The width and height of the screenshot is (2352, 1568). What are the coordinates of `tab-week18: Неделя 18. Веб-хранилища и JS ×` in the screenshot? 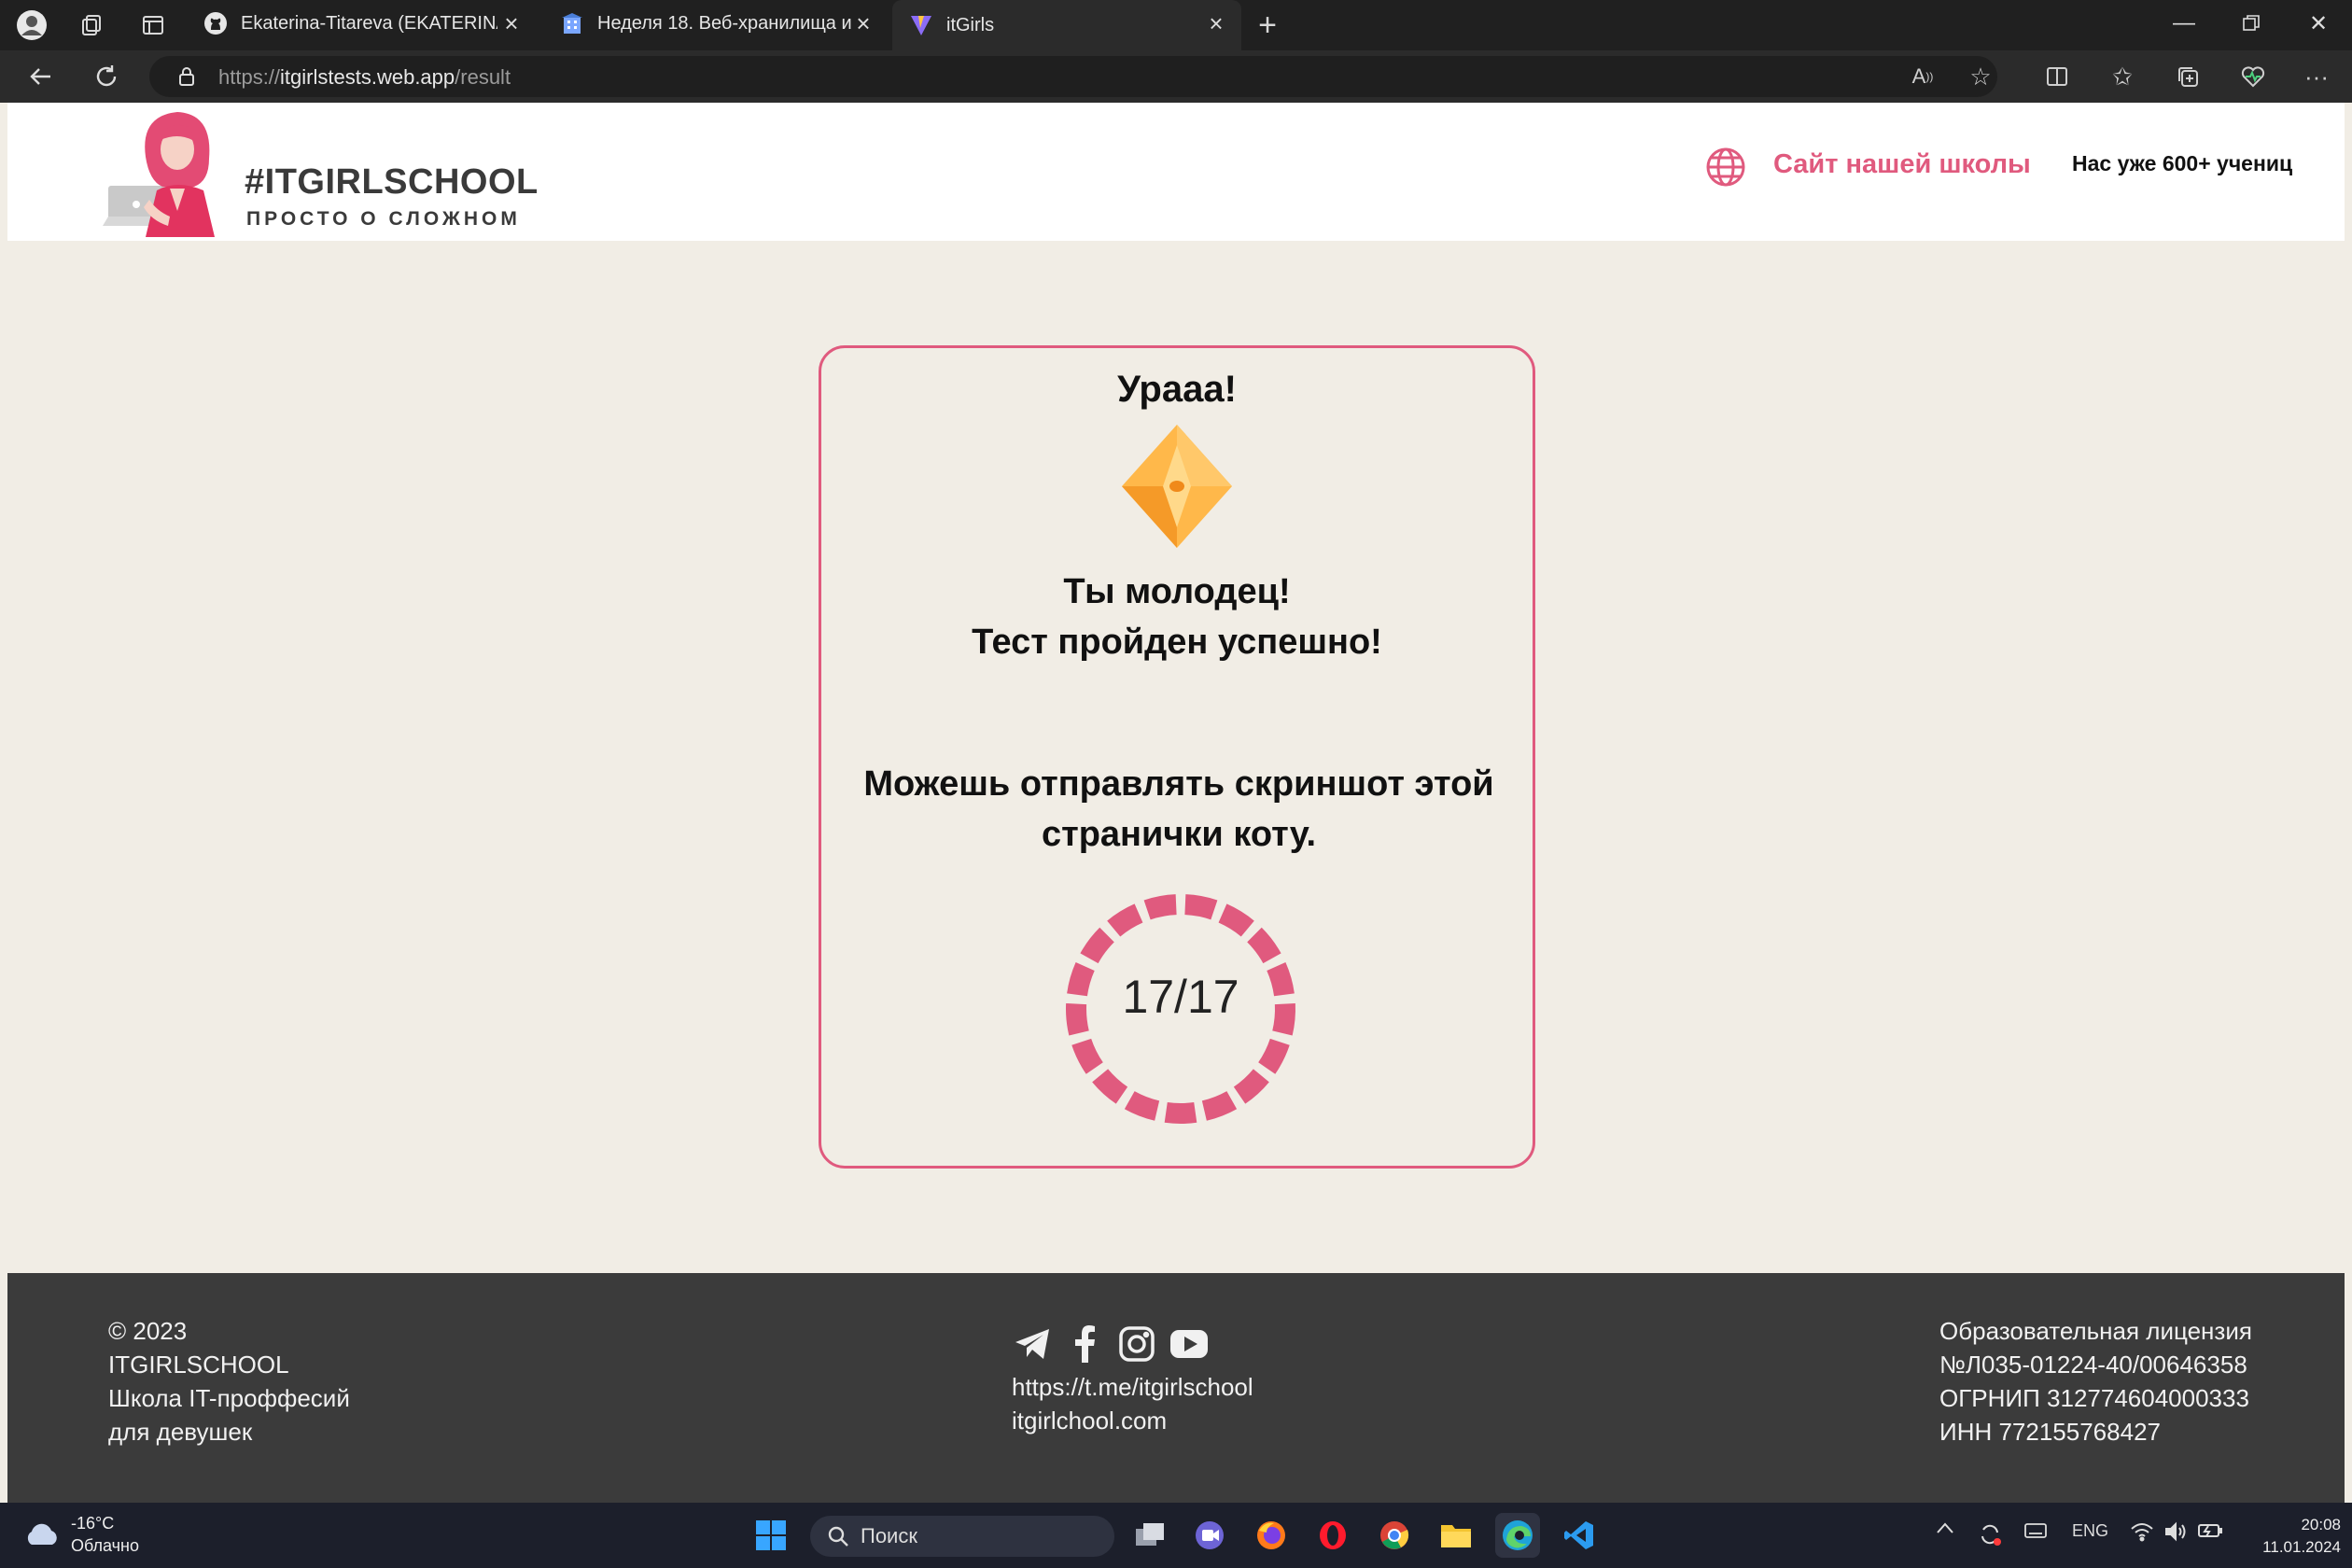 It's located at (716, 23).